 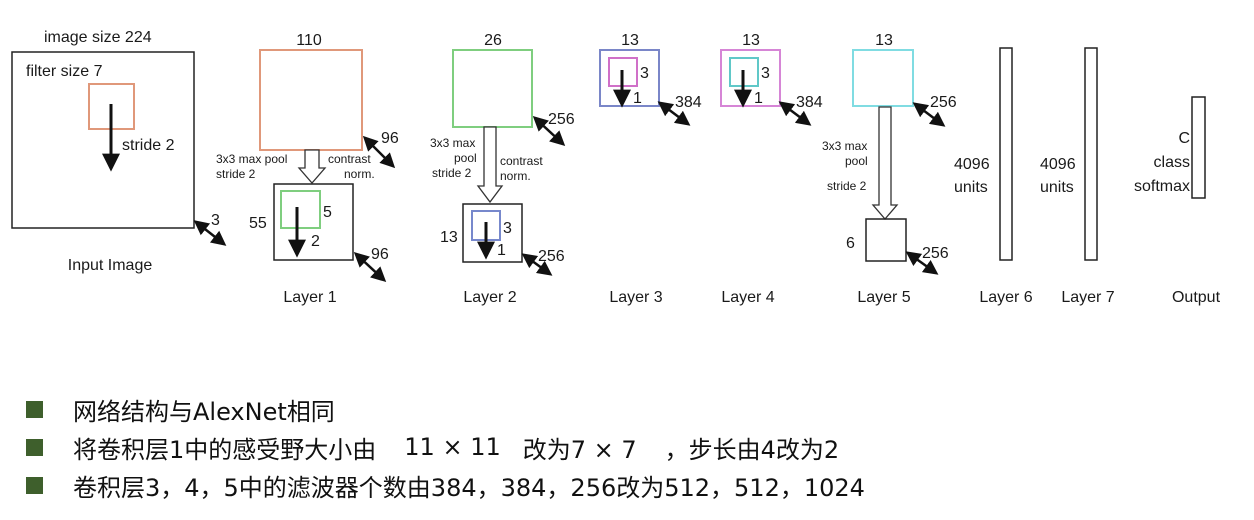 What do you see at coordinates (886, 240) in the screenshot?
I see `layer5-pooled-map` at bounding box center [886, 240].